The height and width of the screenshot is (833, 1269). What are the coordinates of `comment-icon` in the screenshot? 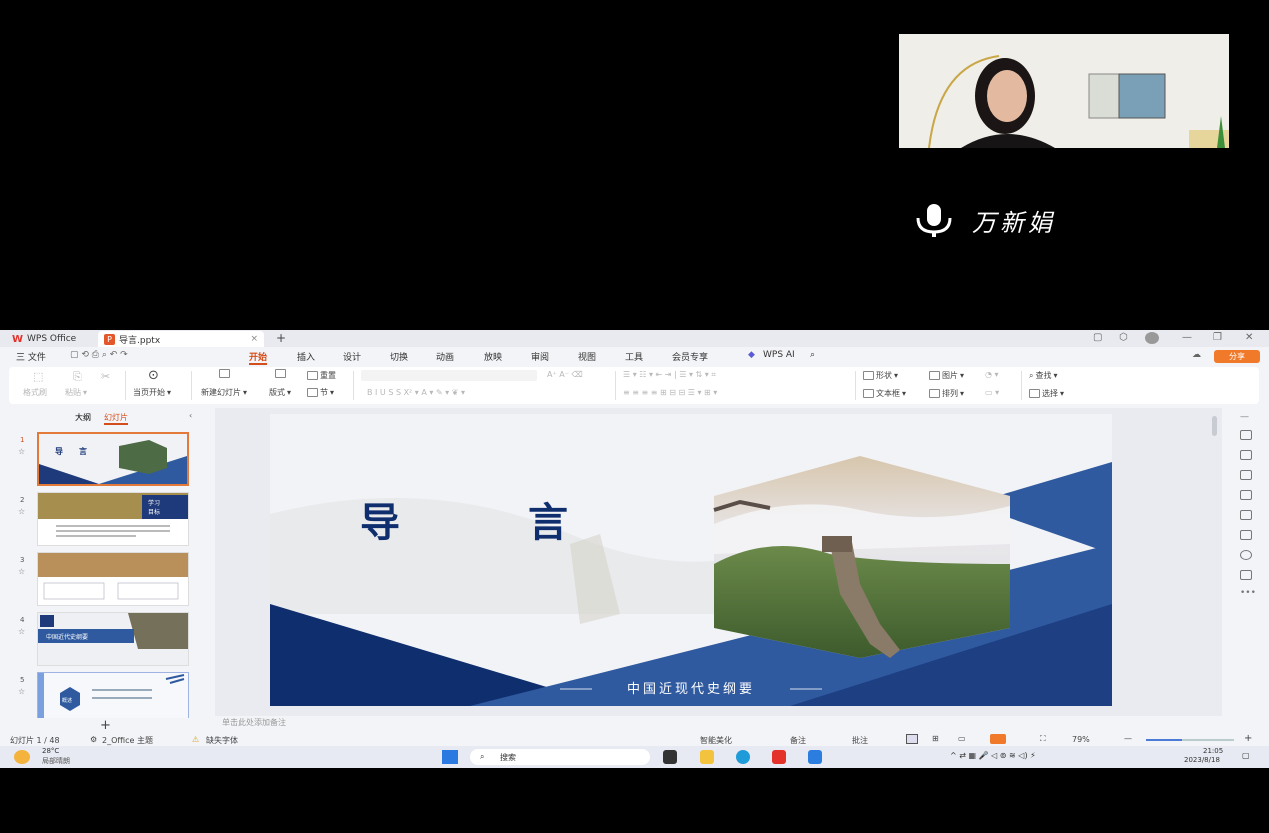 It's located at (1246, 475).